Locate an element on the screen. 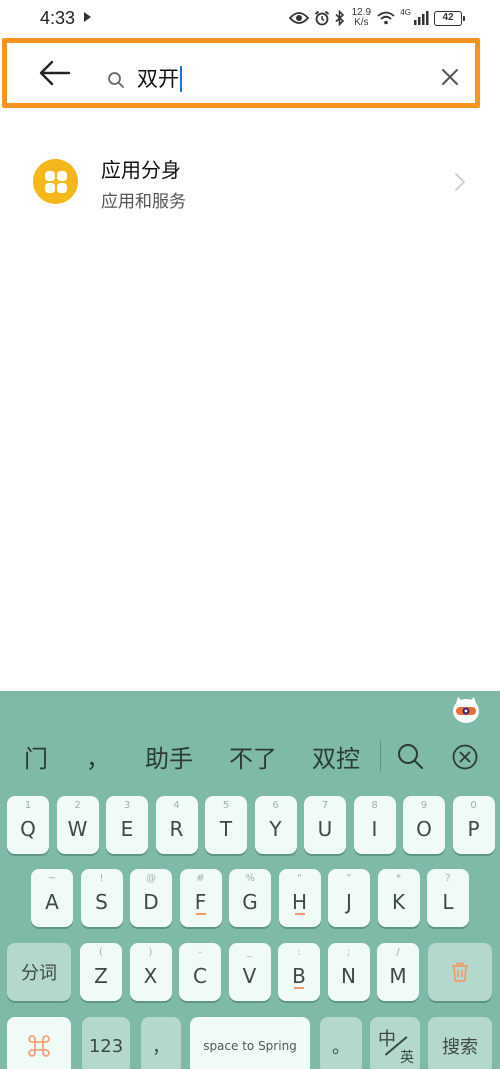 Image resolution: width=500 pixels, height=1069 pixels. candidate-word: ， is located at coordinates (98, 756).